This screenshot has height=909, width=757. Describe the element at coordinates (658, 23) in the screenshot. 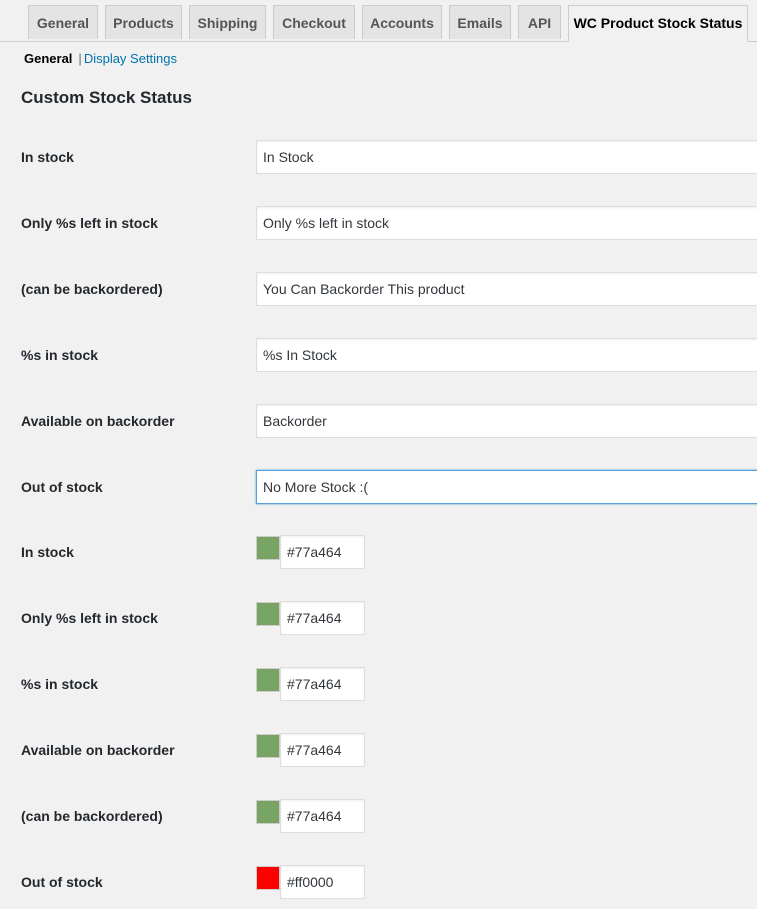

I see `tab-wc-product-stock-status: WC Product Stock Status` at that location.